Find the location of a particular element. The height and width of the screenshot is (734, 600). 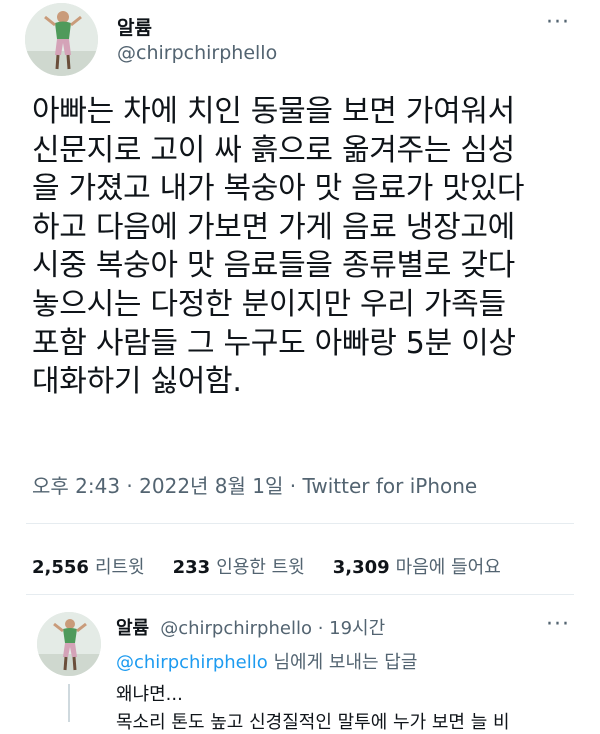

avatar is located at coordinates (61, 39).